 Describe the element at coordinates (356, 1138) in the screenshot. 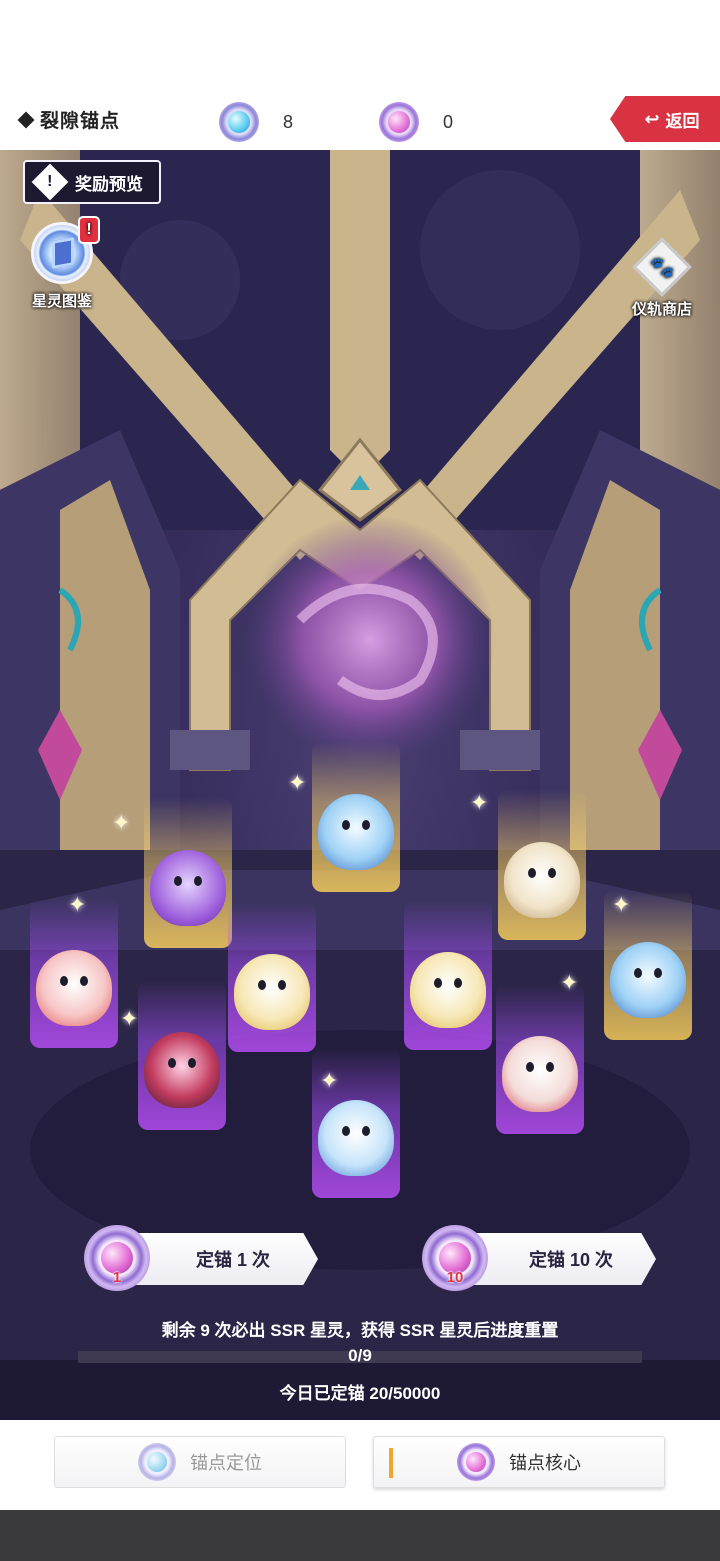

I see `blue-fairy-spirit-figure` at that location.